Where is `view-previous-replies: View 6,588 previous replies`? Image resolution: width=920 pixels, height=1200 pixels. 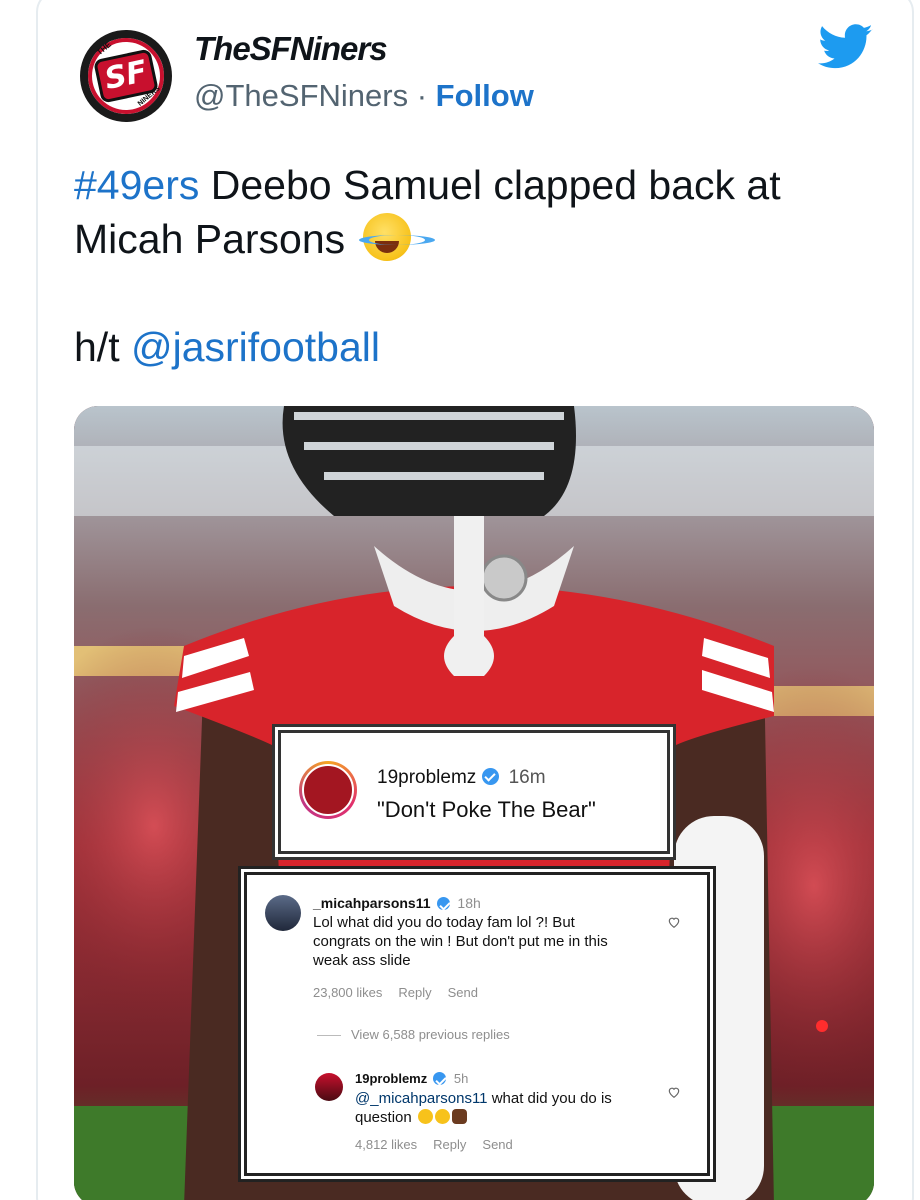
view-previous-replies: View 6,588 previous replies is located at coordinates (413, 1034).